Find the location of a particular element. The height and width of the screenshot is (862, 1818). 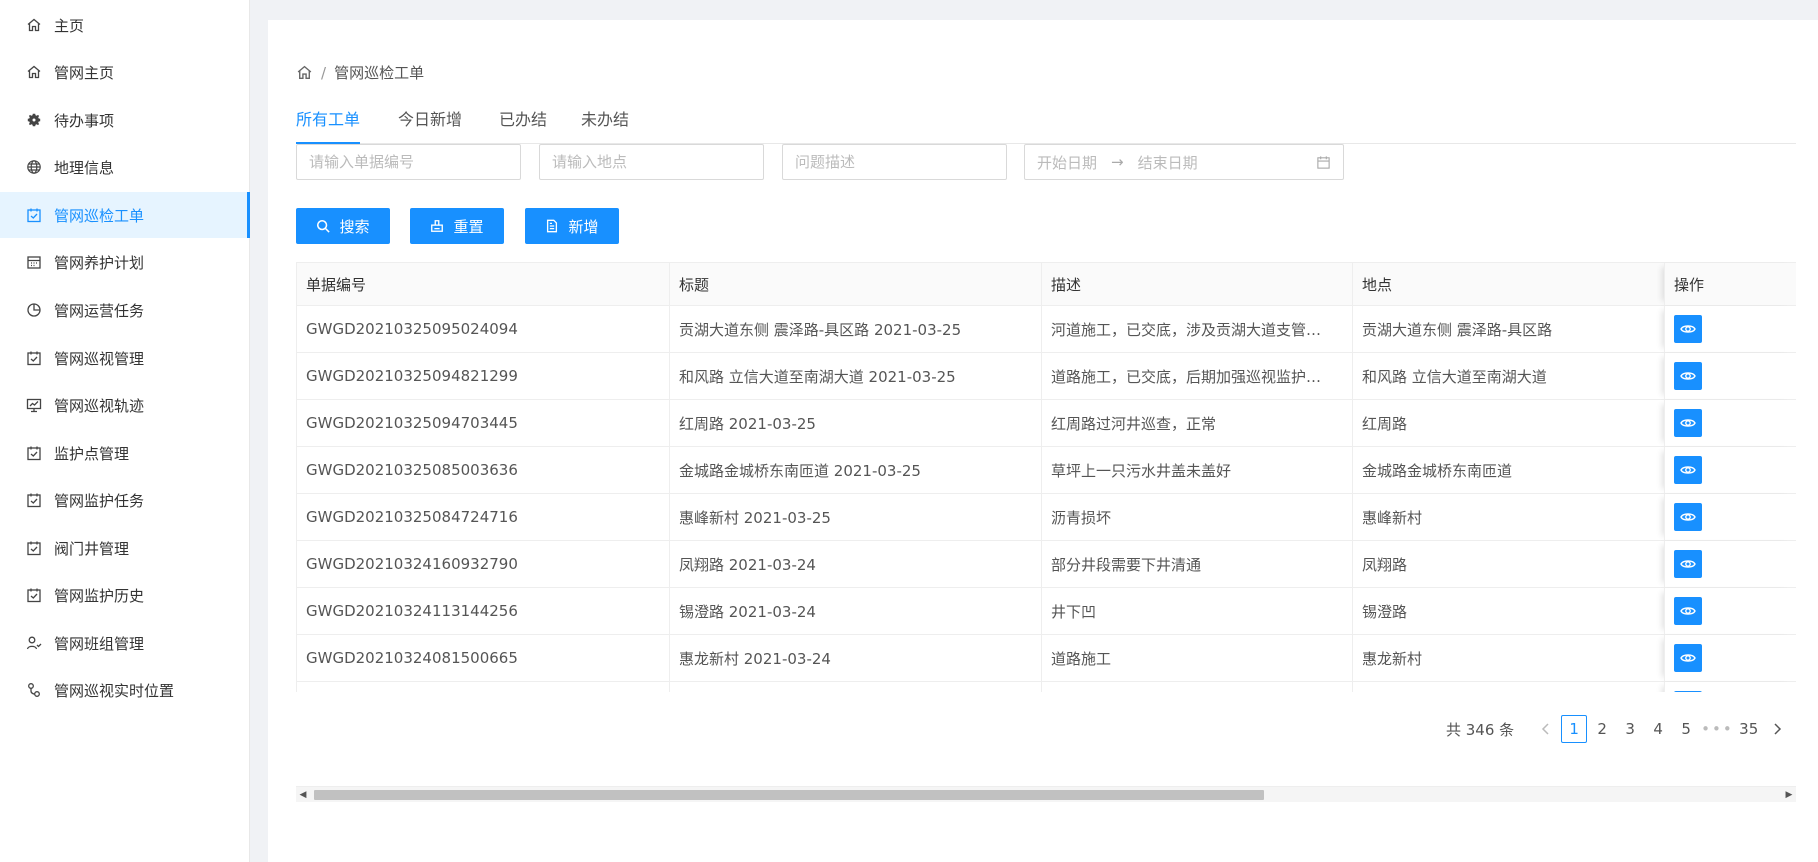

description-cell: 部分井段需要下井清通 is located at coordinates (1196, 564).